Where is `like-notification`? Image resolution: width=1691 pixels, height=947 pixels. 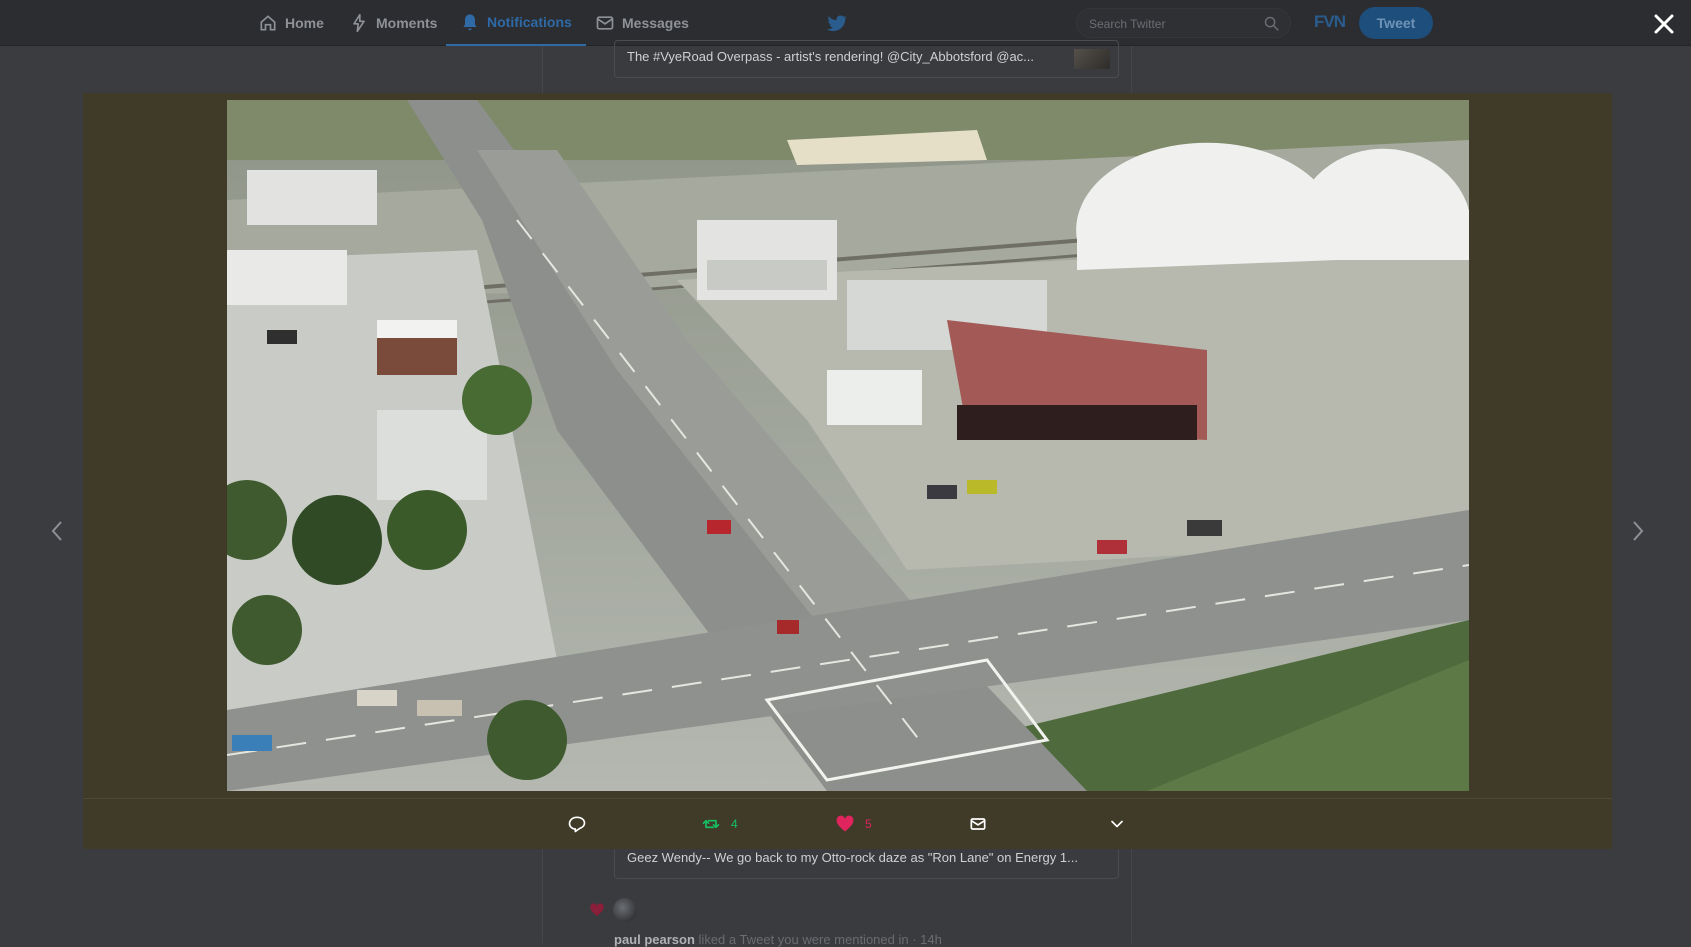 like-notification is located at coordinates (613, 910).